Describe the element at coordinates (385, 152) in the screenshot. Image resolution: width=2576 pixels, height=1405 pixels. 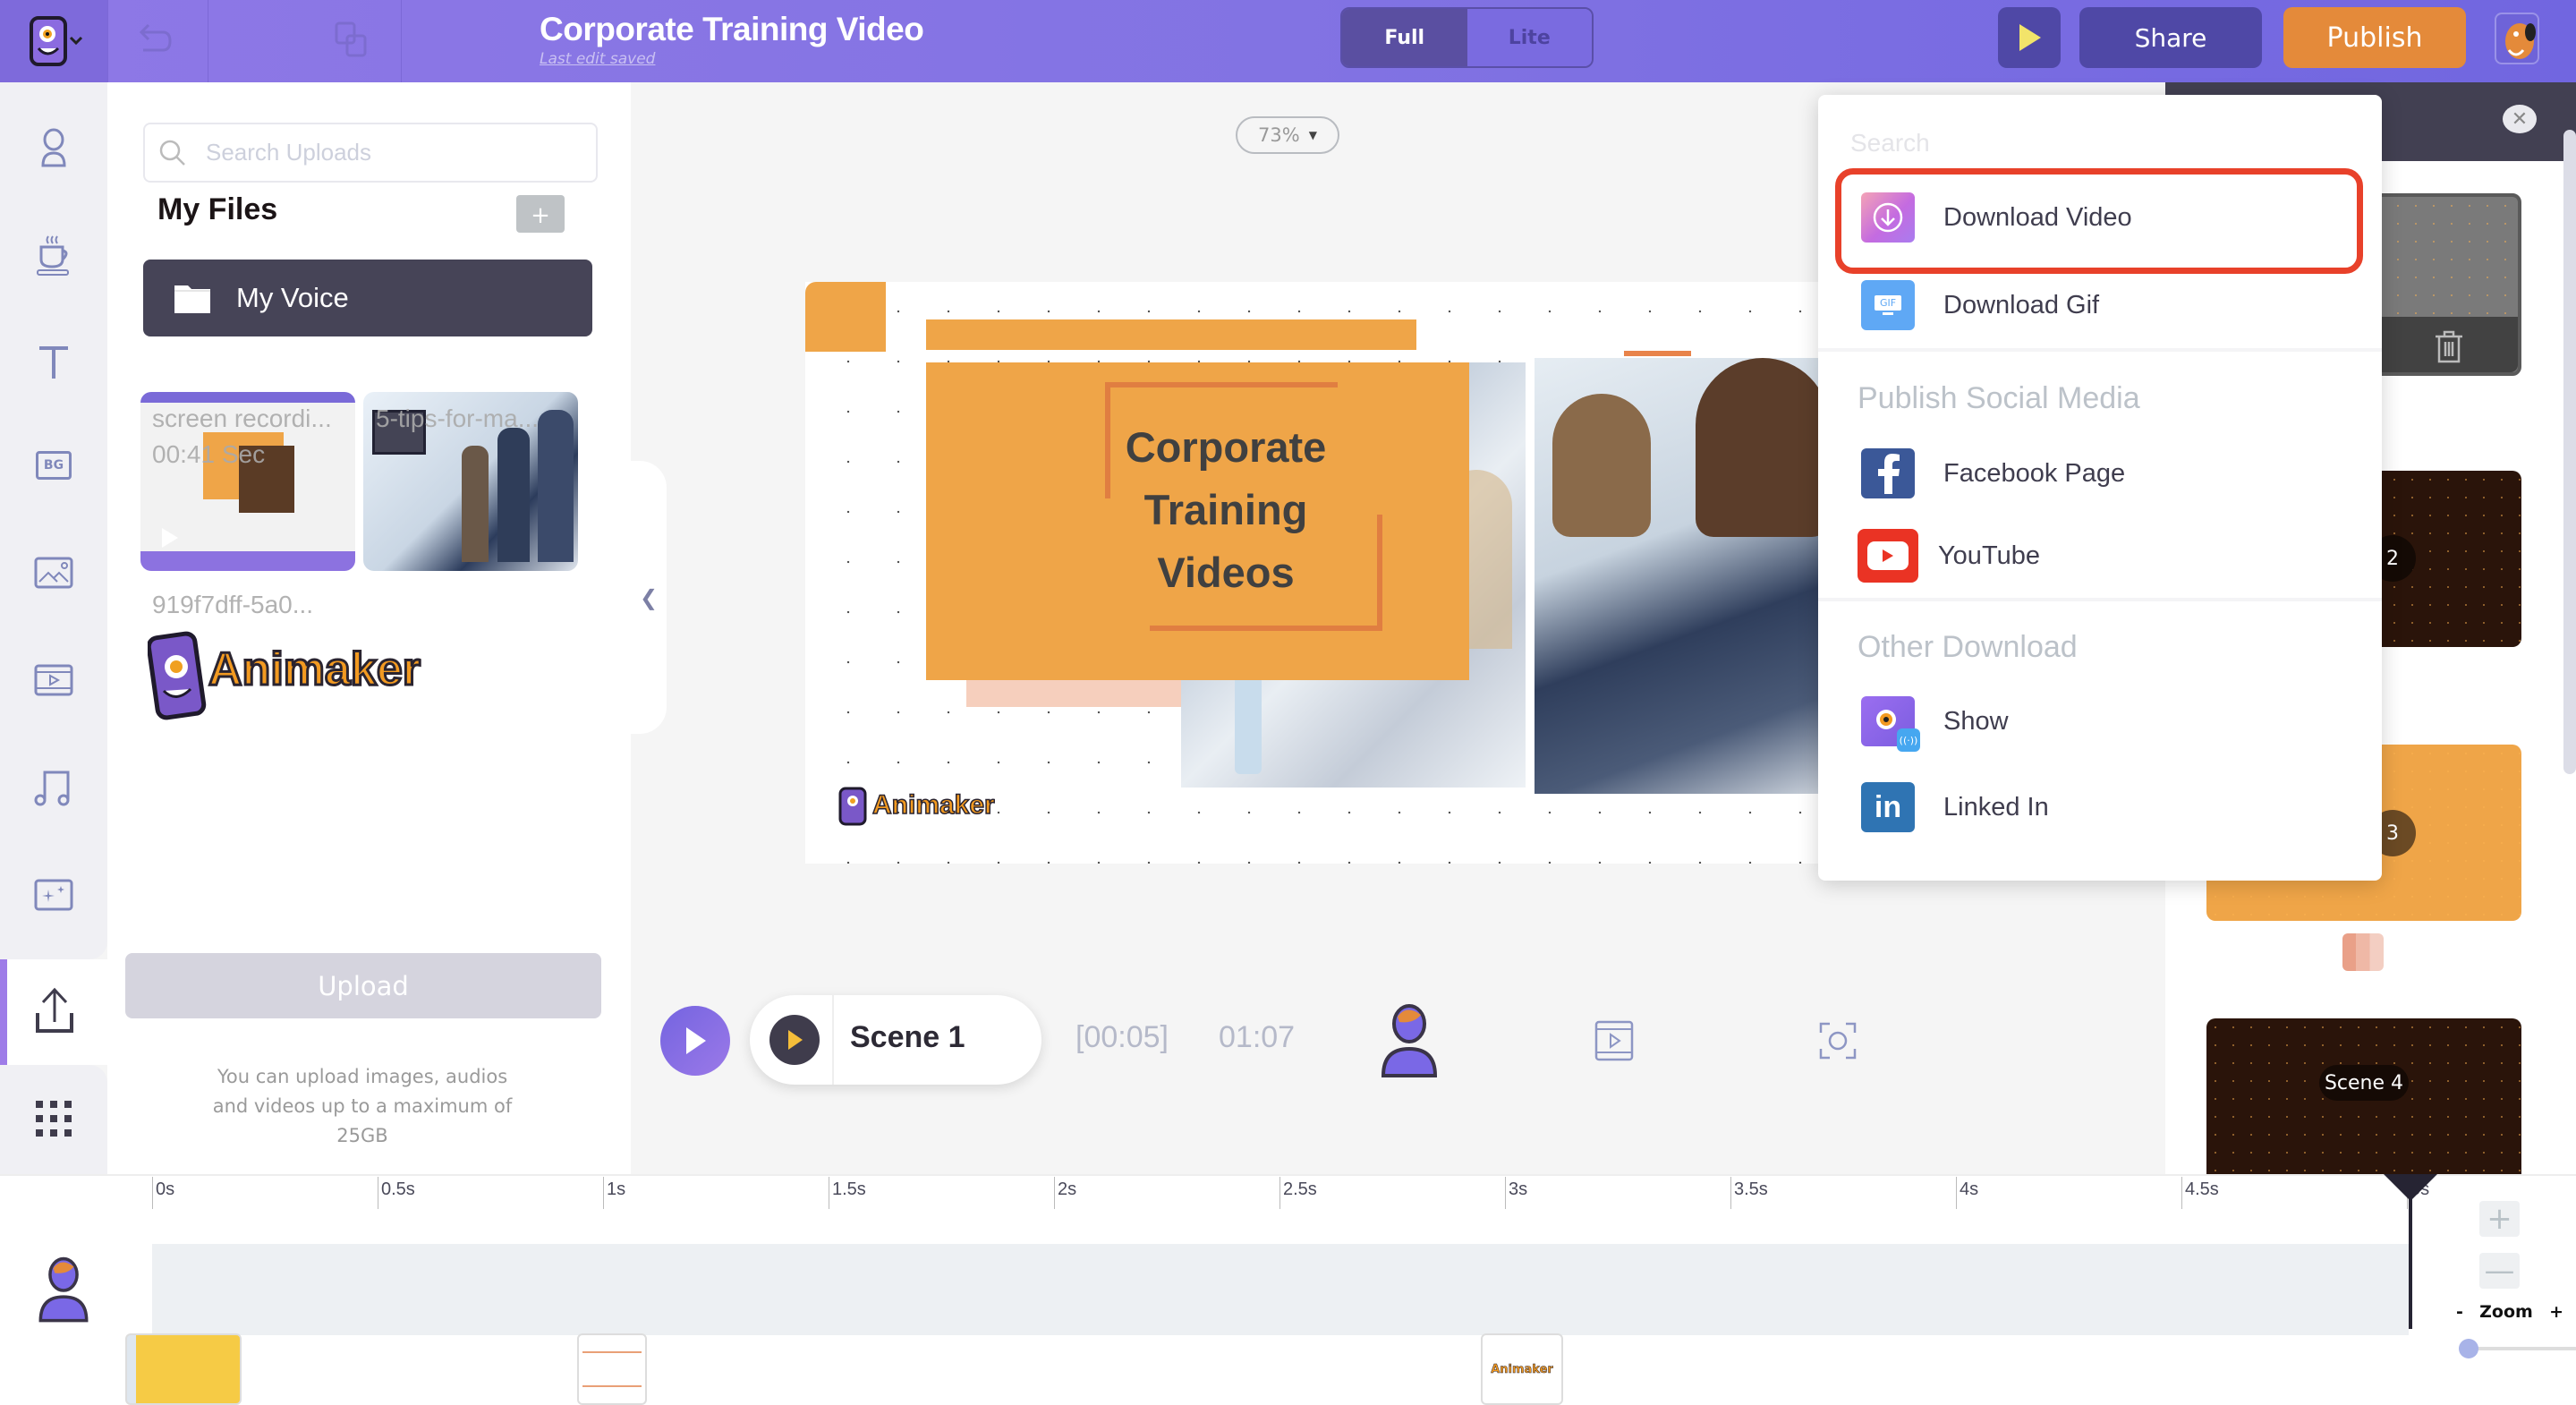
I see `search-uploads-input` at that location.